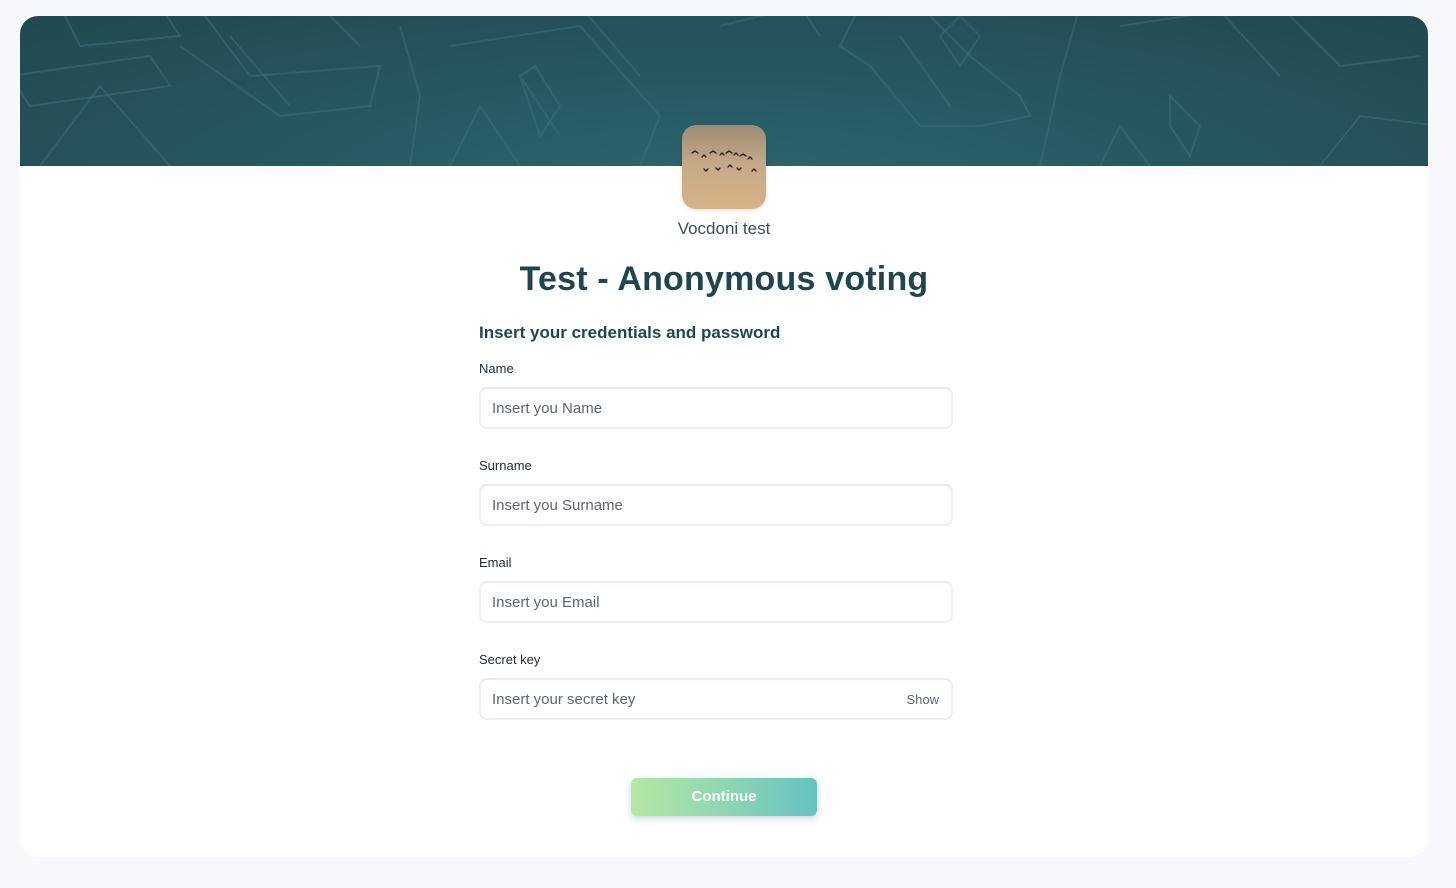 The height and width of the screenshot is (888, 1456). What do you see at coordinates (496, 368) in the screenshot?
I see `name-label: Name` at bounding box center [496, 368].